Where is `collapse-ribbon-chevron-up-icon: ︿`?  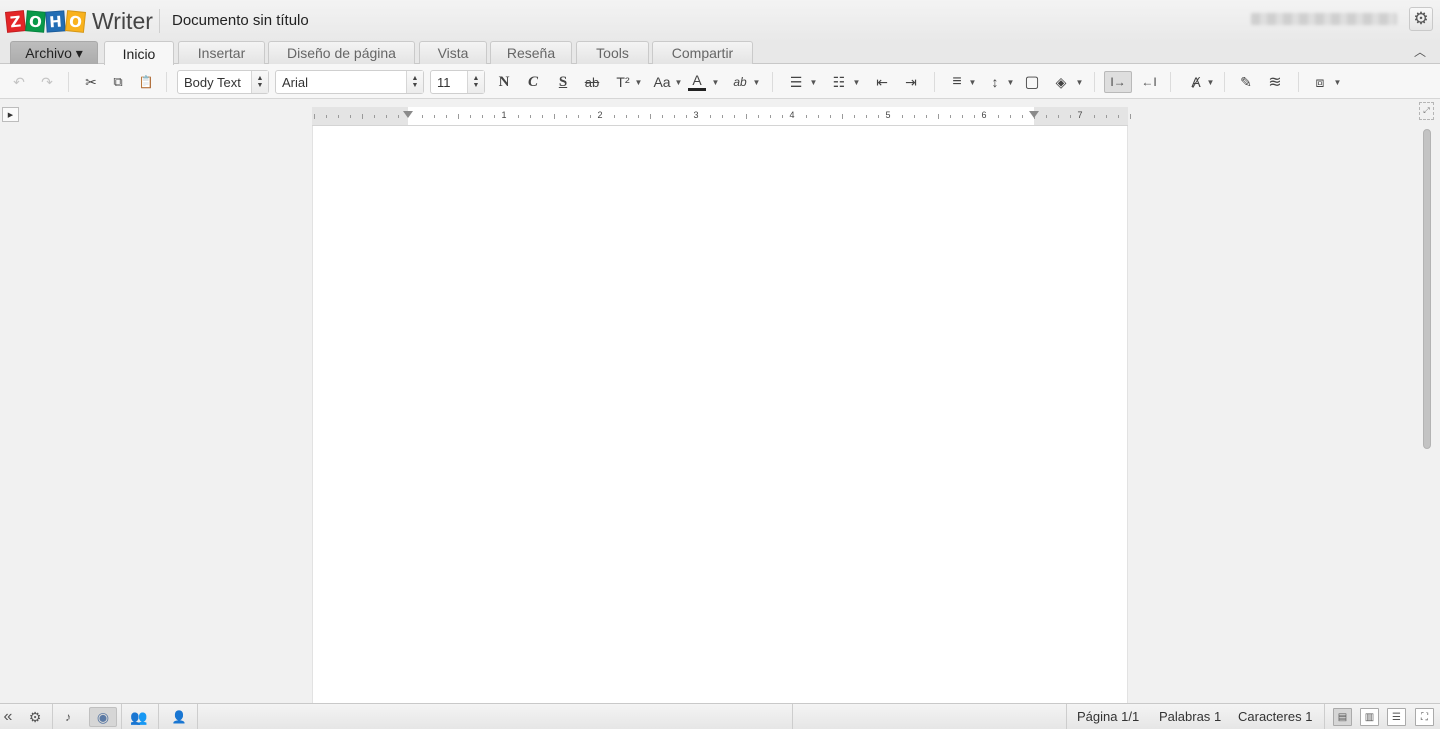
collapse-ribbon-chevron-up-icon: ︿ is located at coordinates (1420, 51).